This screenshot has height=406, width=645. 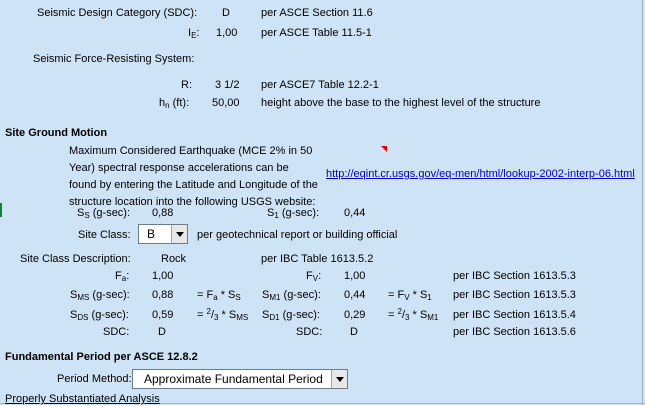 I want to click on sdc-sd1-label: SDC:, so click(x=309, y=332).